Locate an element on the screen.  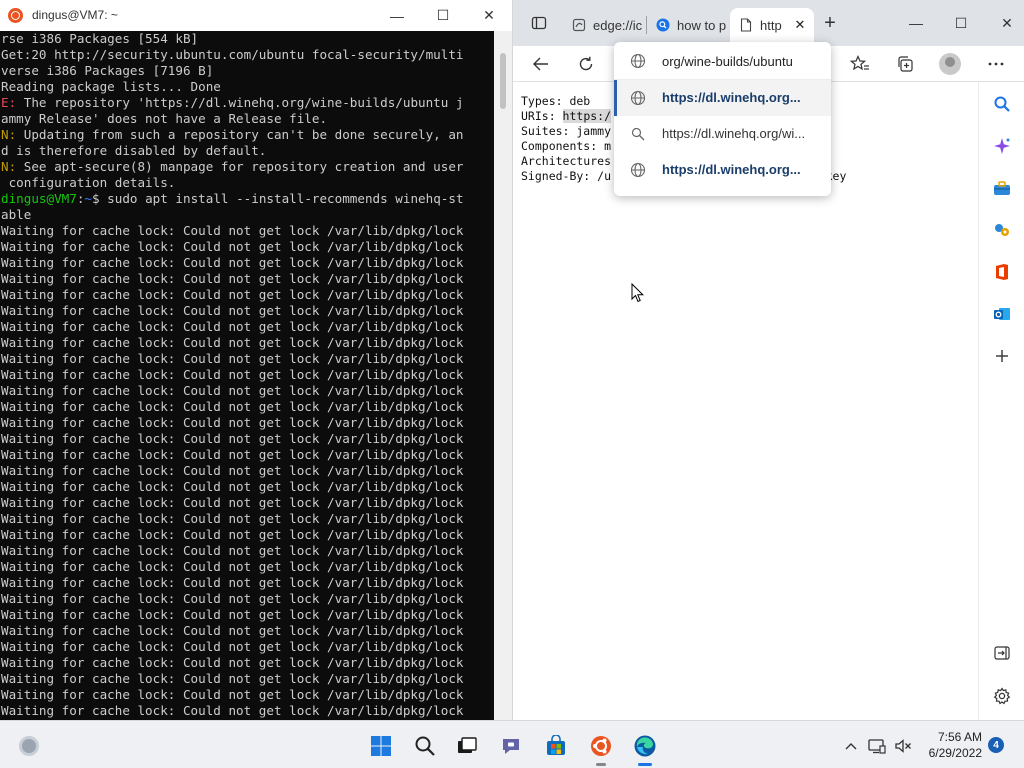
weather-widget-icon is located at coordinates (29, 746).